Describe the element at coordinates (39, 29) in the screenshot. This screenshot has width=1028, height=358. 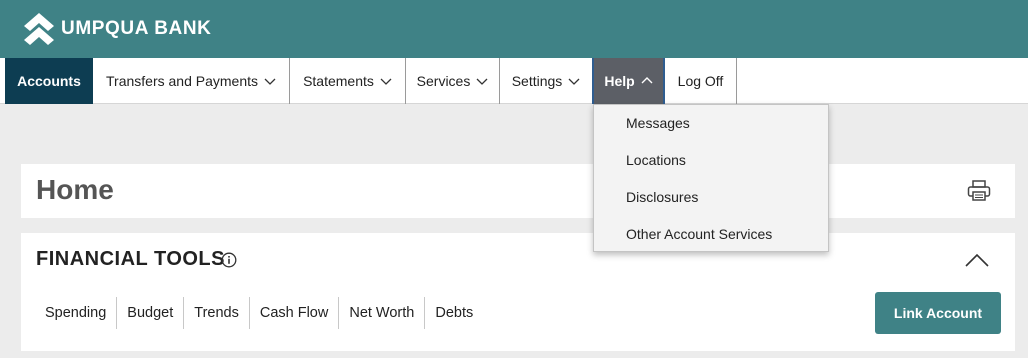
I see `umpqua-chevron-logo-icon` at that location.